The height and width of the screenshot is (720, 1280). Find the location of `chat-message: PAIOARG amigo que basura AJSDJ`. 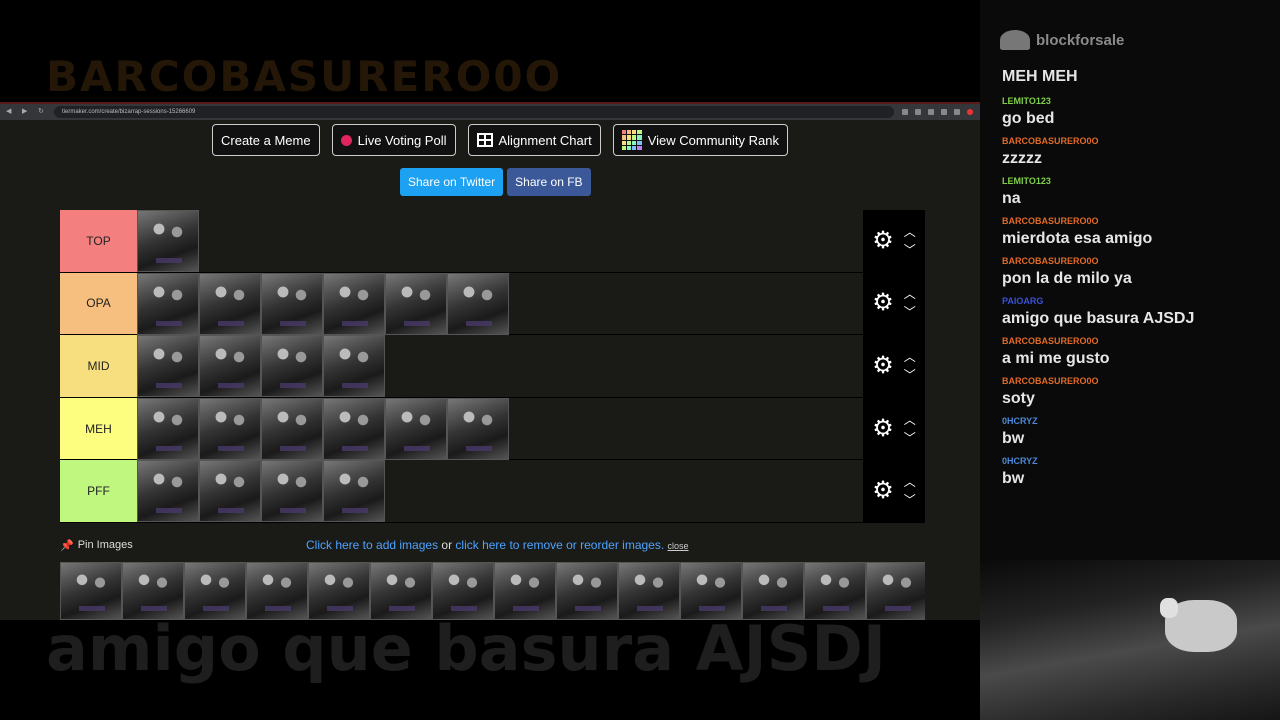

chat-message: PAIOARG amigo que basura AJSDJ is located at coordinates (1137, 312).